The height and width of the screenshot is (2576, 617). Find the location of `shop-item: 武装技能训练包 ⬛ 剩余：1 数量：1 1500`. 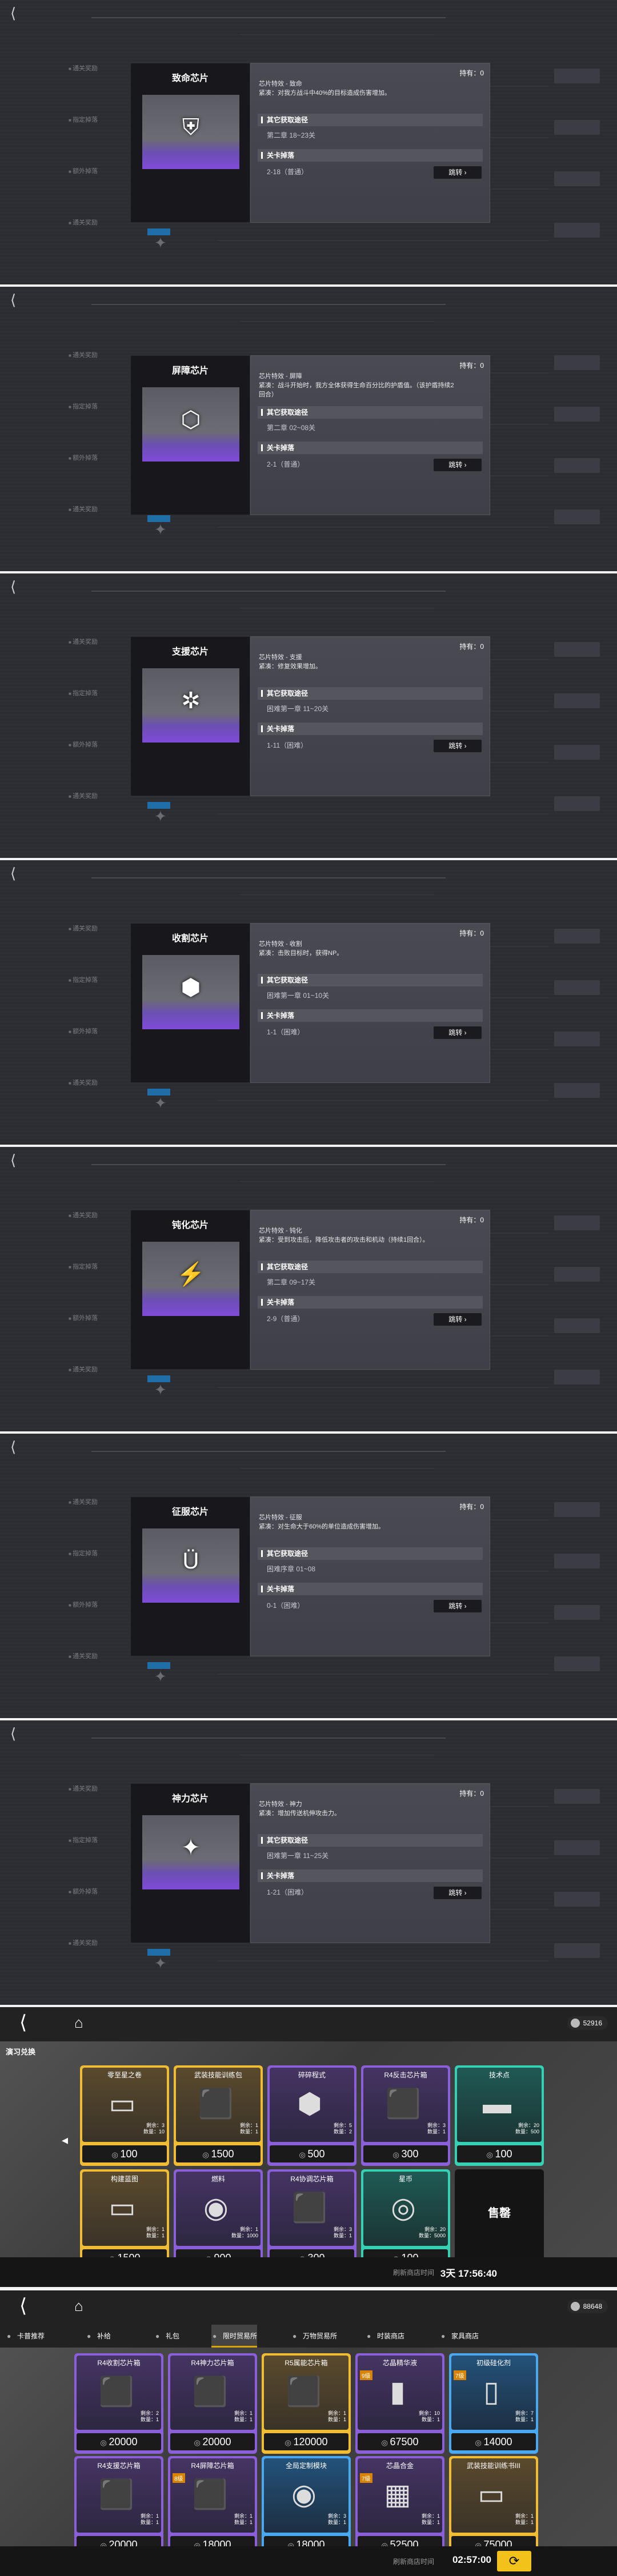

shop-item: 武装技能训练包 ⬛ 剩余：1 数量：1 1500 is located at coordinates (218, 2115).